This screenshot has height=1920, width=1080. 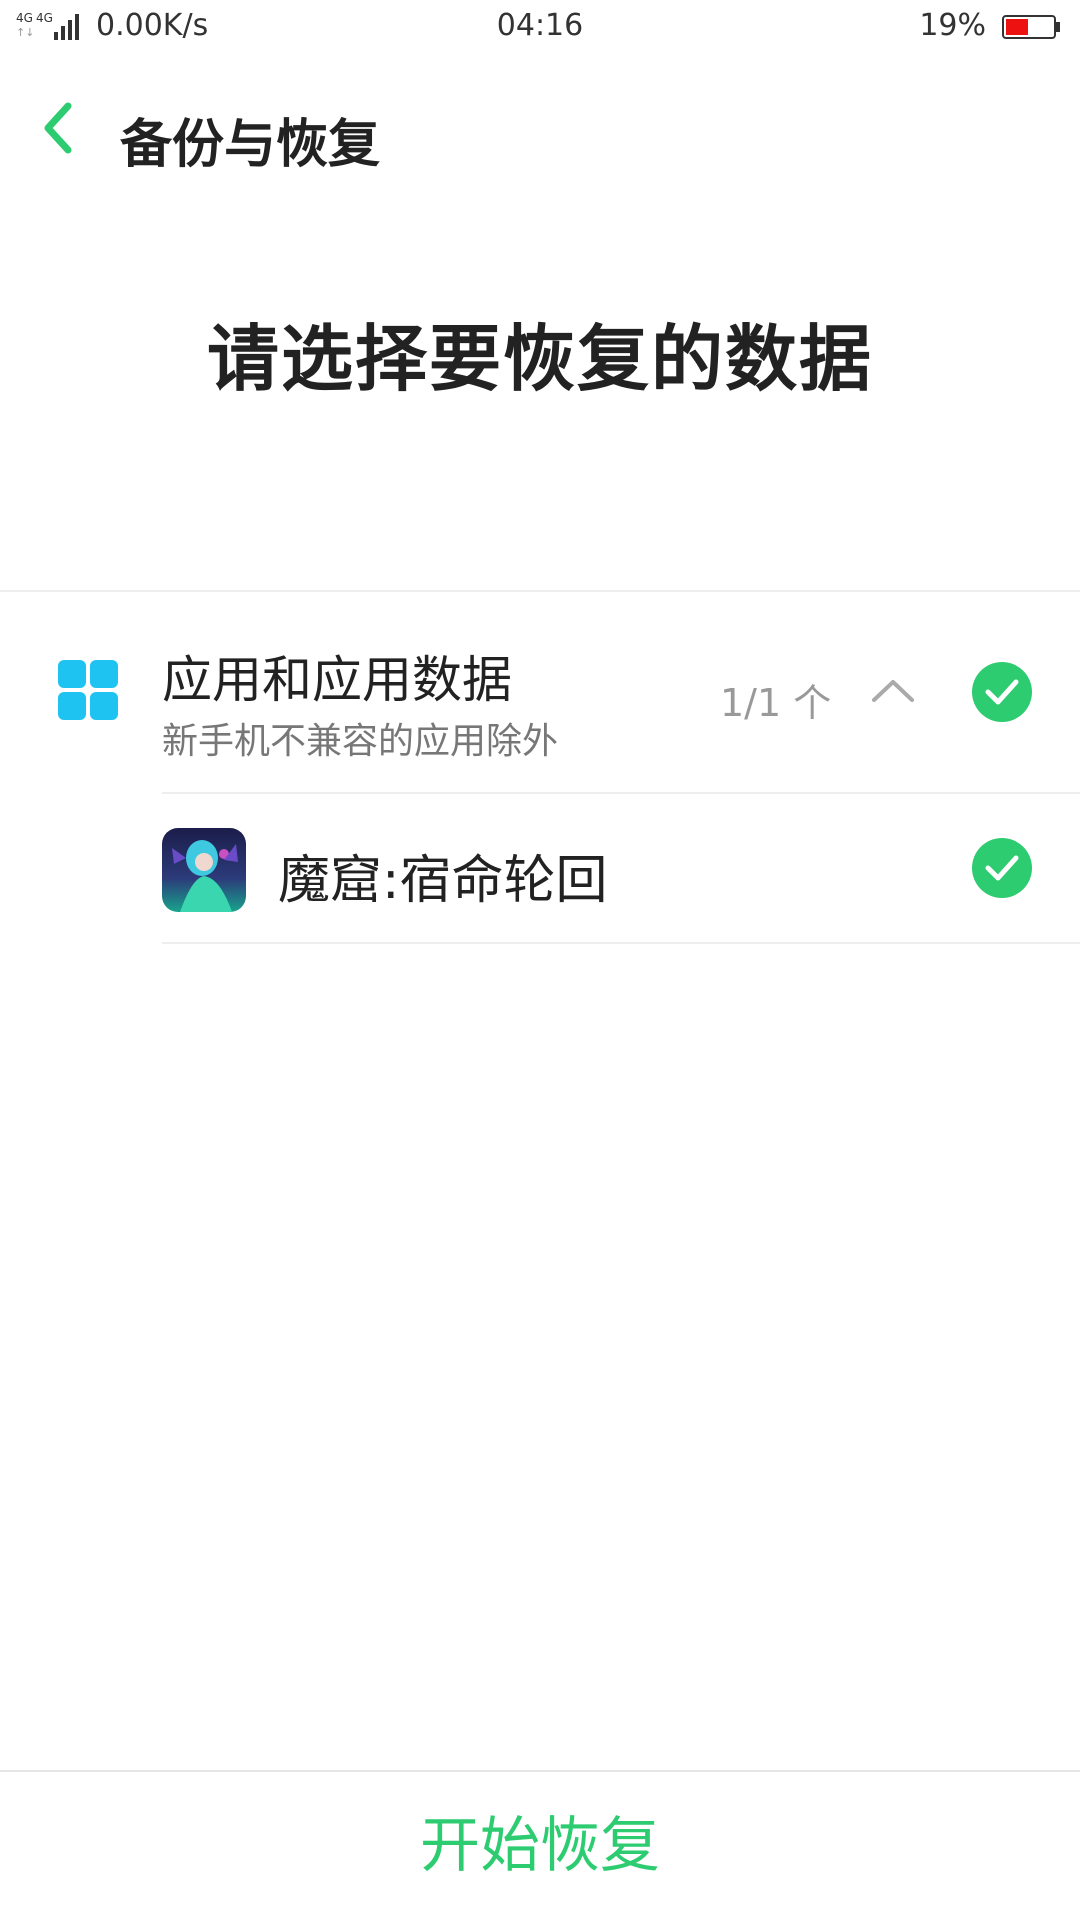 I want to click on app-header: 备份与恢复, so click(x=540, y=130).